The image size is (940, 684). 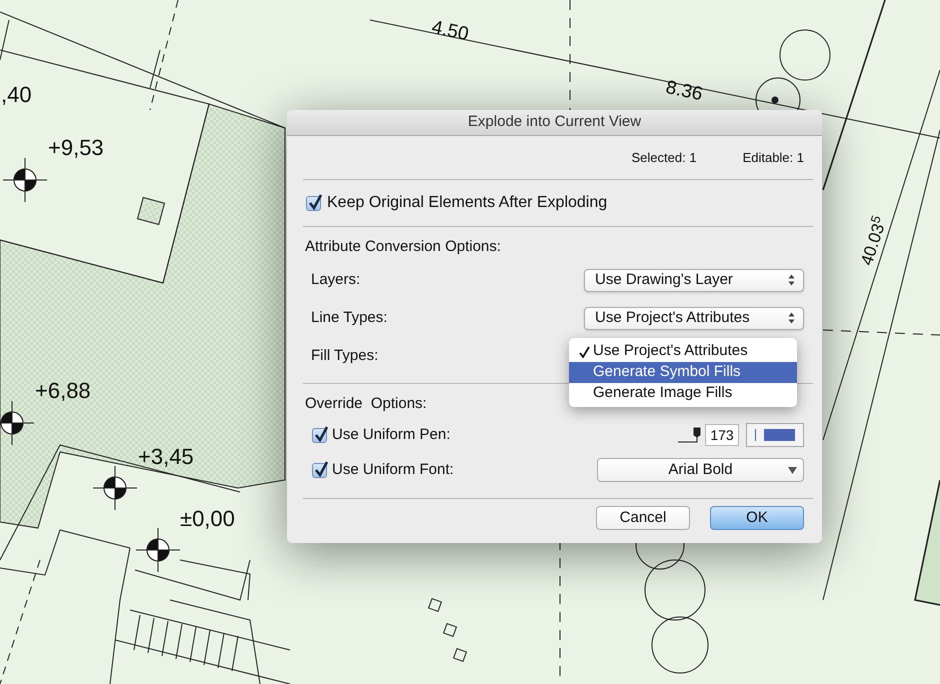 What do you see at coordinates (16, 95) in the screenshot?
I see `elevation-label: ,40` at bounding box center [16, 95].